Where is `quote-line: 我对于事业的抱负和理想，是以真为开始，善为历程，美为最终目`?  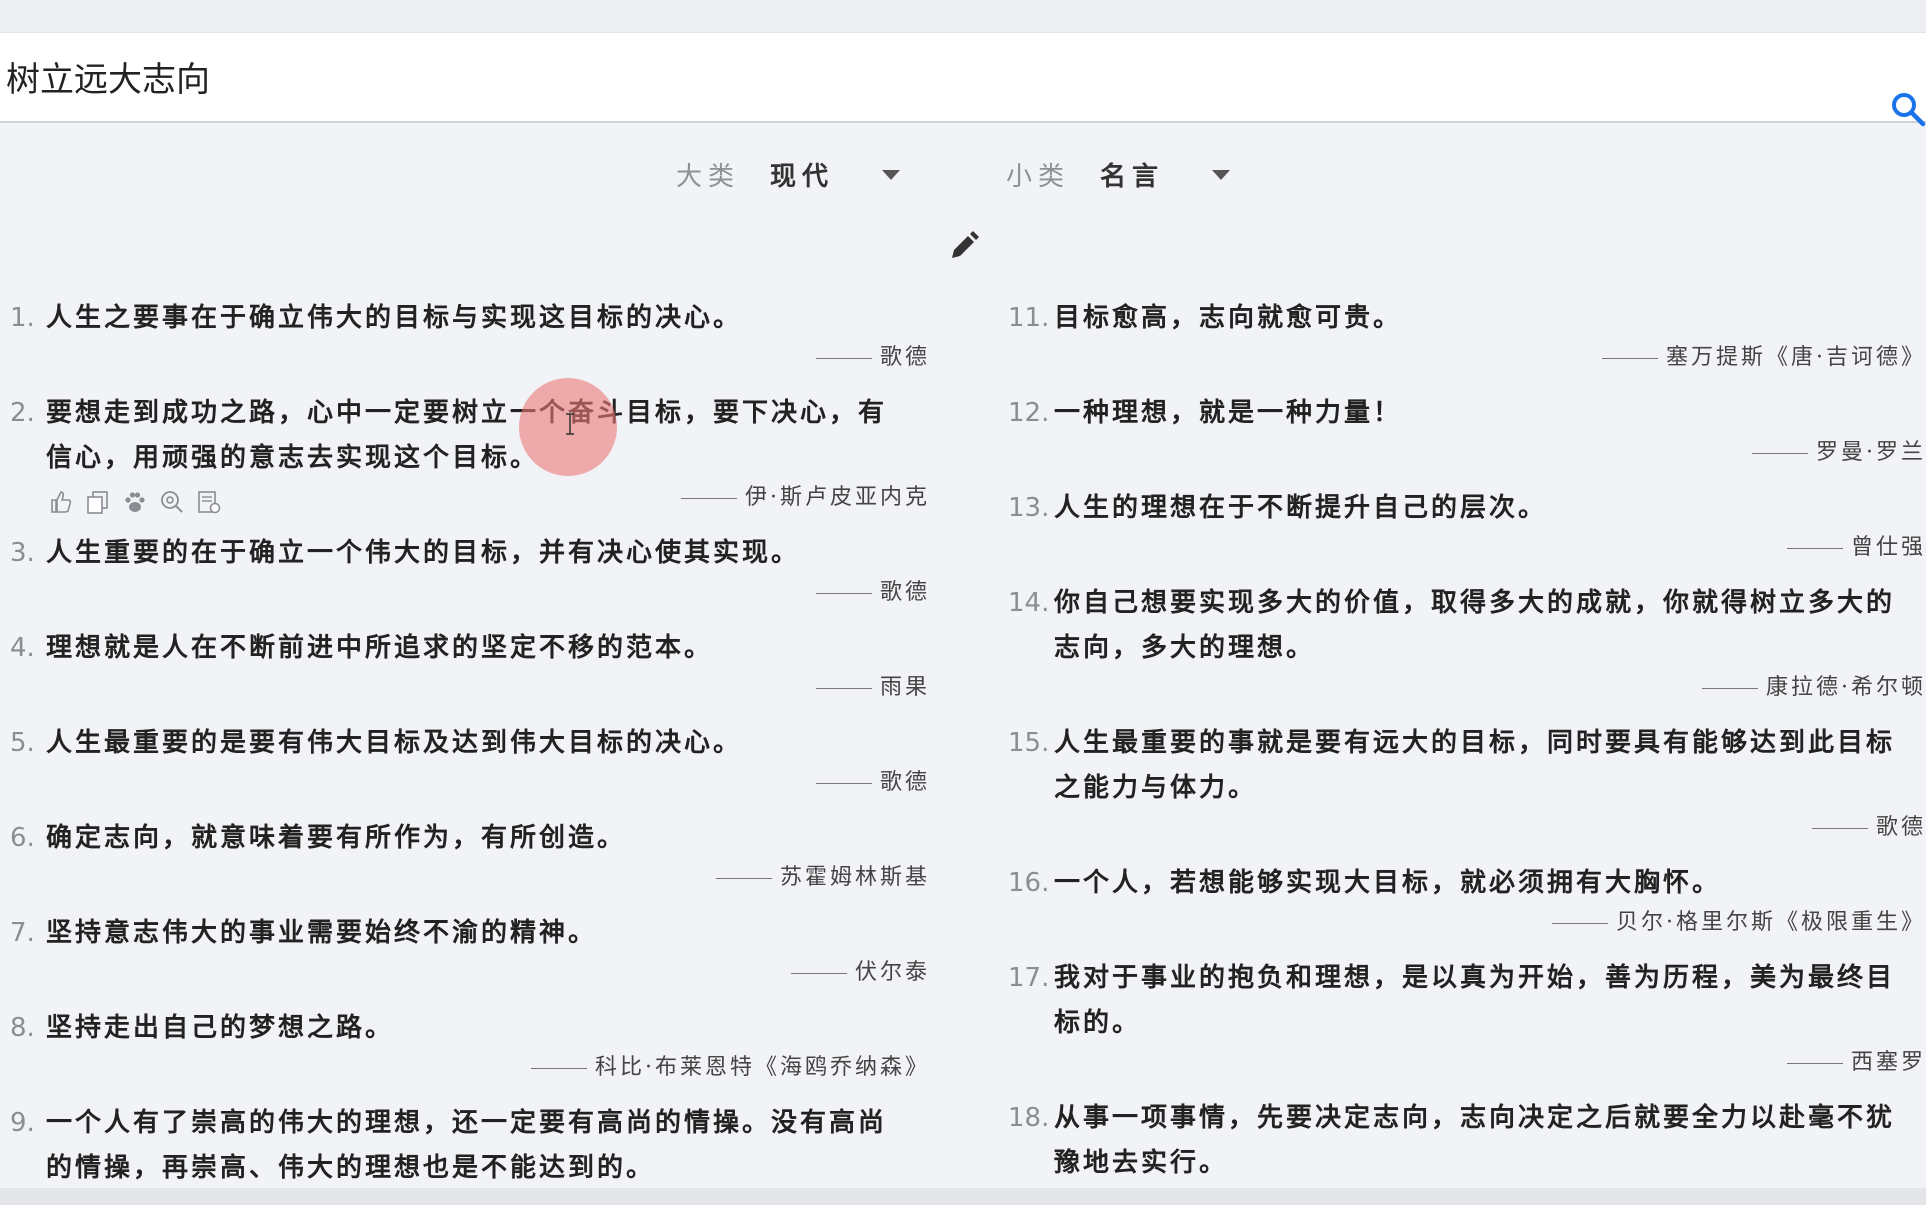
quote-line: 我对于事业的抱负和理想，是以真为开始，善为历程，美为最终目 is located at coordinates (1475, 978).